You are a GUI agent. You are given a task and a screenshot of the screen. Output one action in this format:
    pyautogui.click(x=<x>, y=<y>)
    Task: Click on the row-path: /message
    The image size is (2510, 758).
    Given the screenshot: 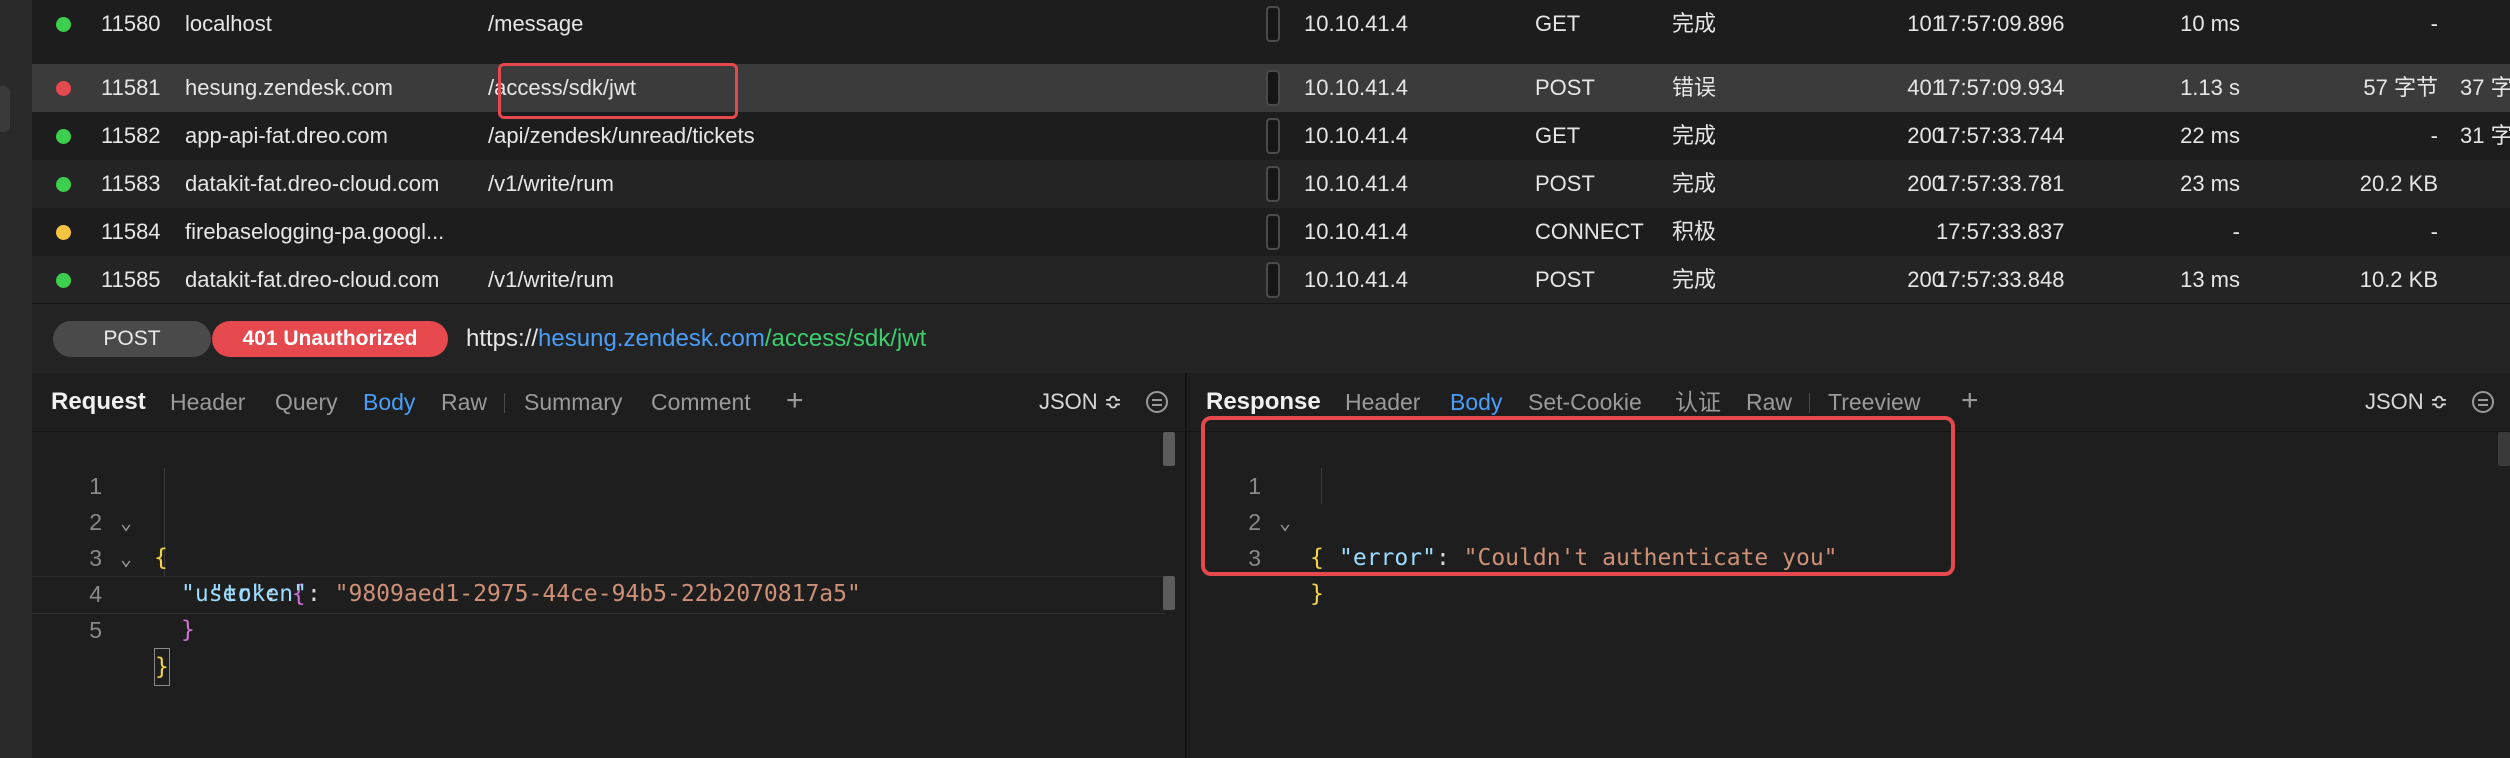 What is the action you would take?
    pyautogui.click(x=536, y=23)
    